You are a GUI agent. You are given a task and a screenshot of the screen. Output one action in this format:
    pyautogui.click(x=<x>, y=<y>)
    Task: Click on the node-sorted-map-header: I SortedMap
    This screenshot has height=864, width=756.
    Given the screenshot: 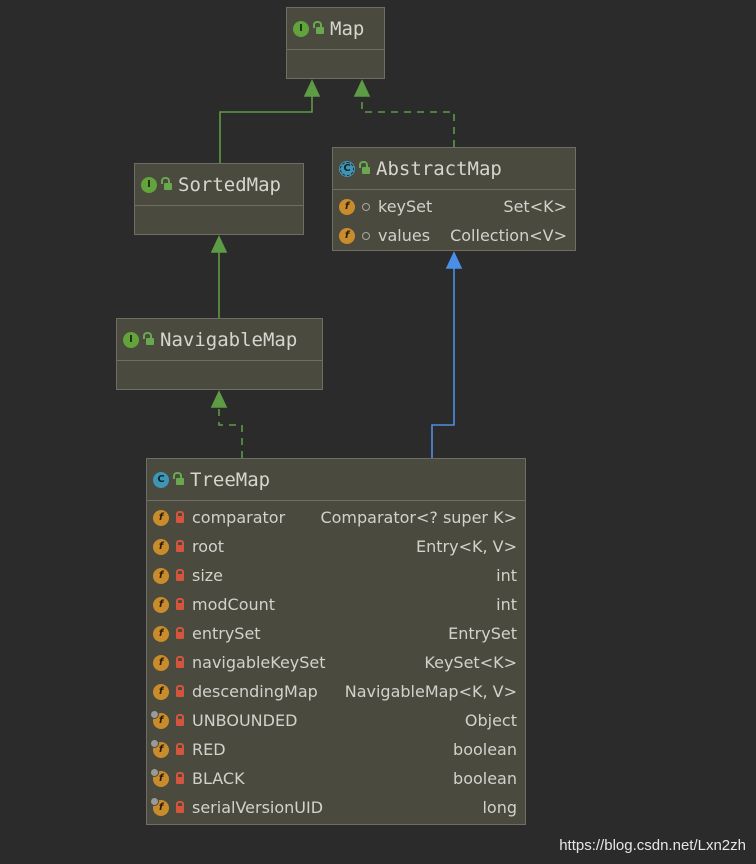 What is the action you would take?
    pyautogui.click(x=219, y=185)
    